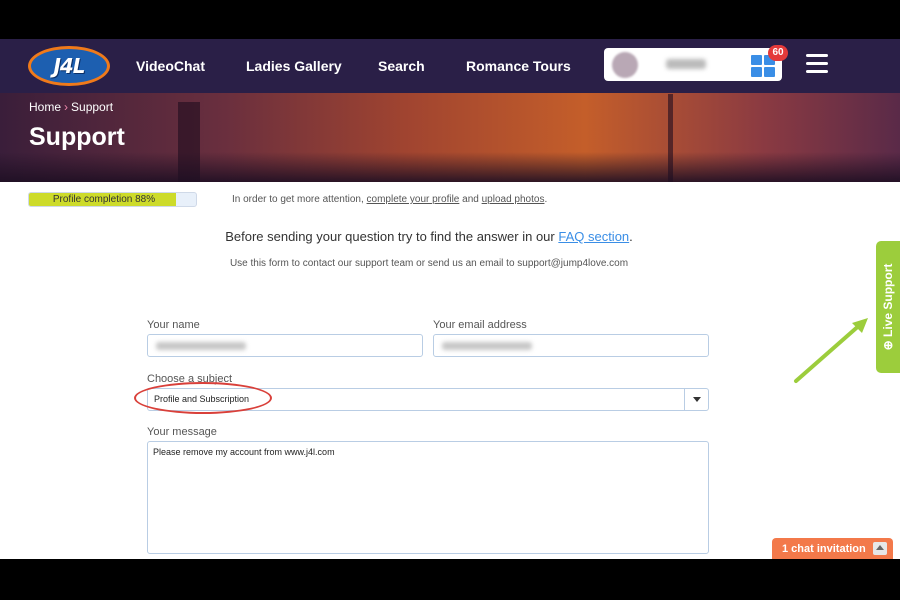  What do you see at coordinates (593, 236) in the screenshot?
I see `faq-link: FAQ section` at bounding box center [593, 236].